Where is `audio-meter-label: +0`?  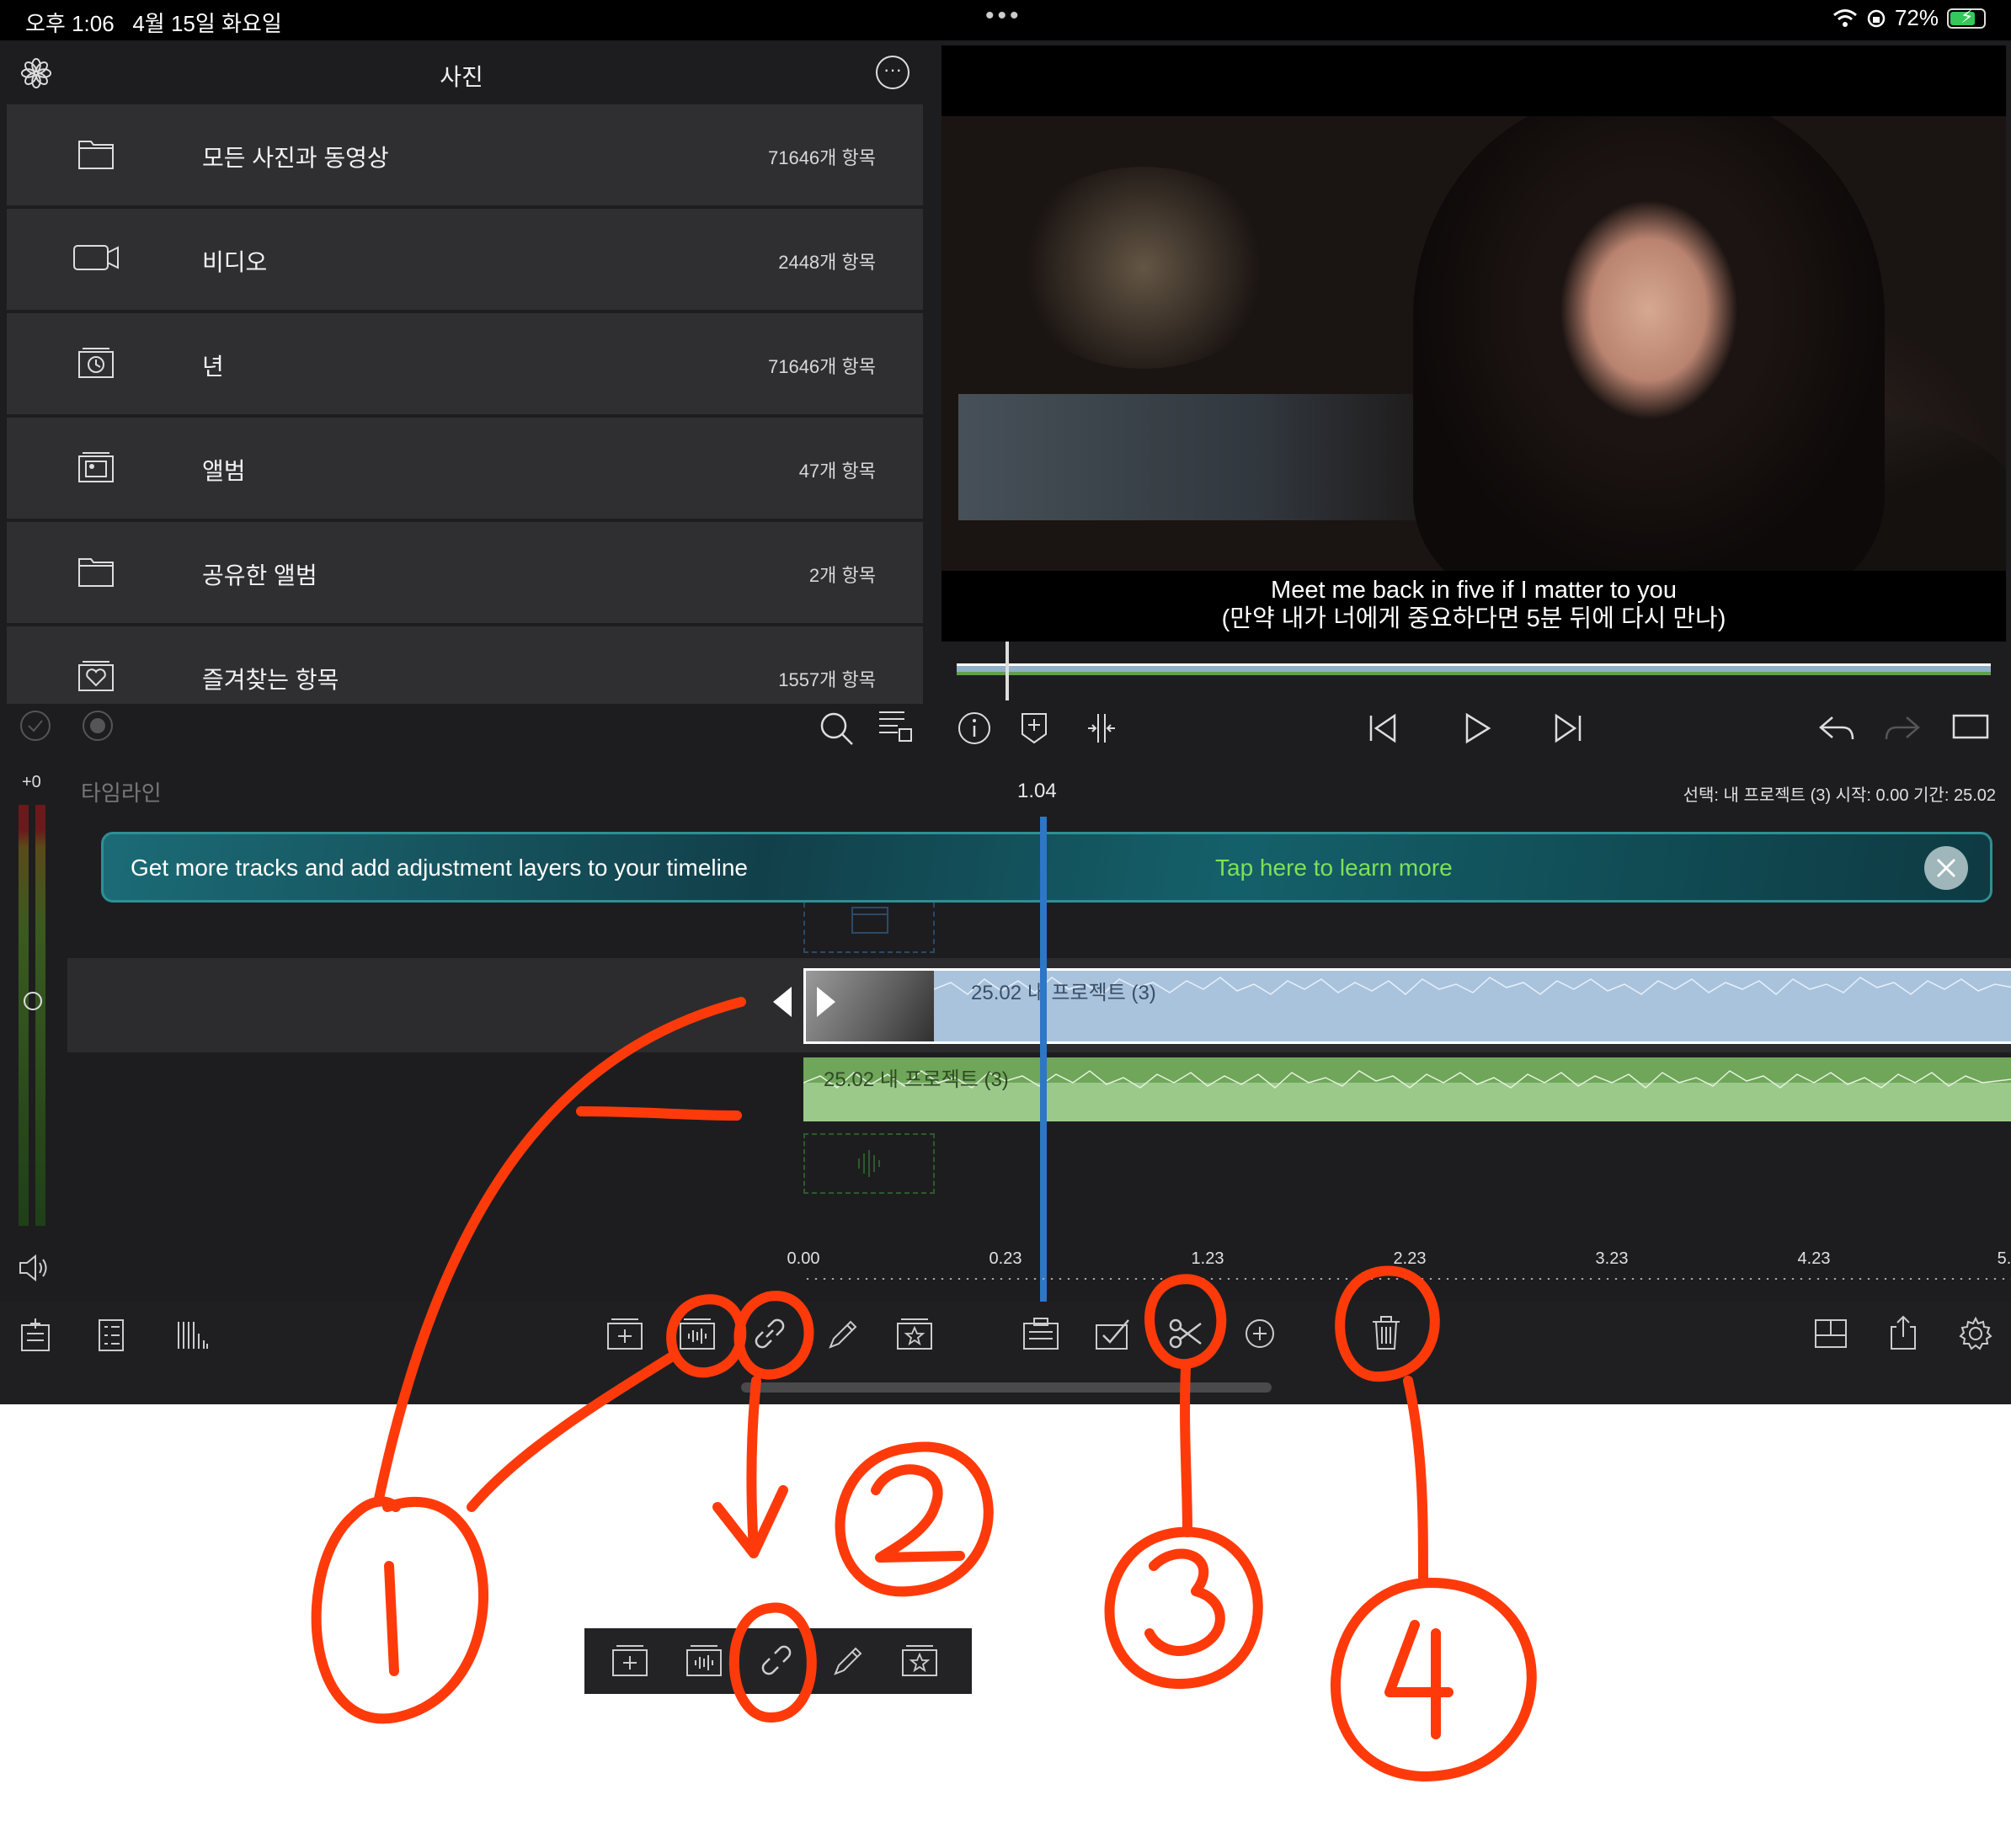
audio-meter-label: +0 is located at coordinates (31, 782).